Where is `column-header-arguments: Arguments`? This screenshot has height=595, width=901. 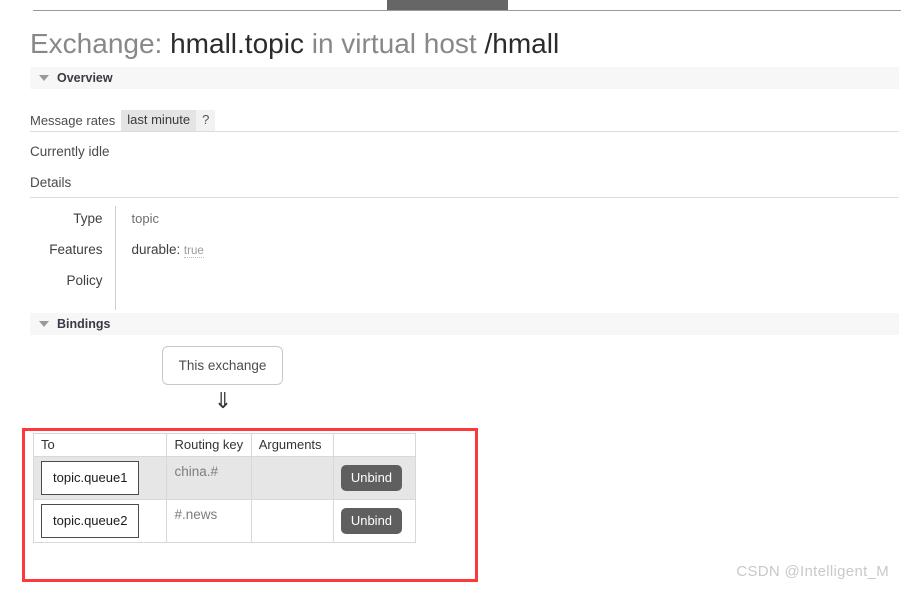 column-header-arguments: Arguments is located at coordinates (292, 445).